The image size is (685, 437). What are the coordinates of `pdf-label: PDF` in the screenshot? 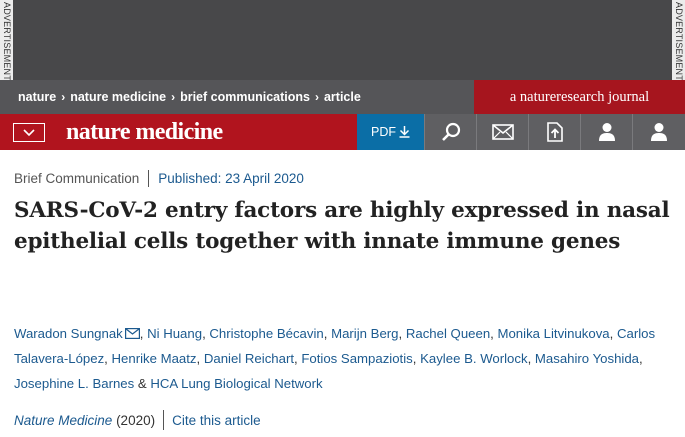 It's located at (383, 132).